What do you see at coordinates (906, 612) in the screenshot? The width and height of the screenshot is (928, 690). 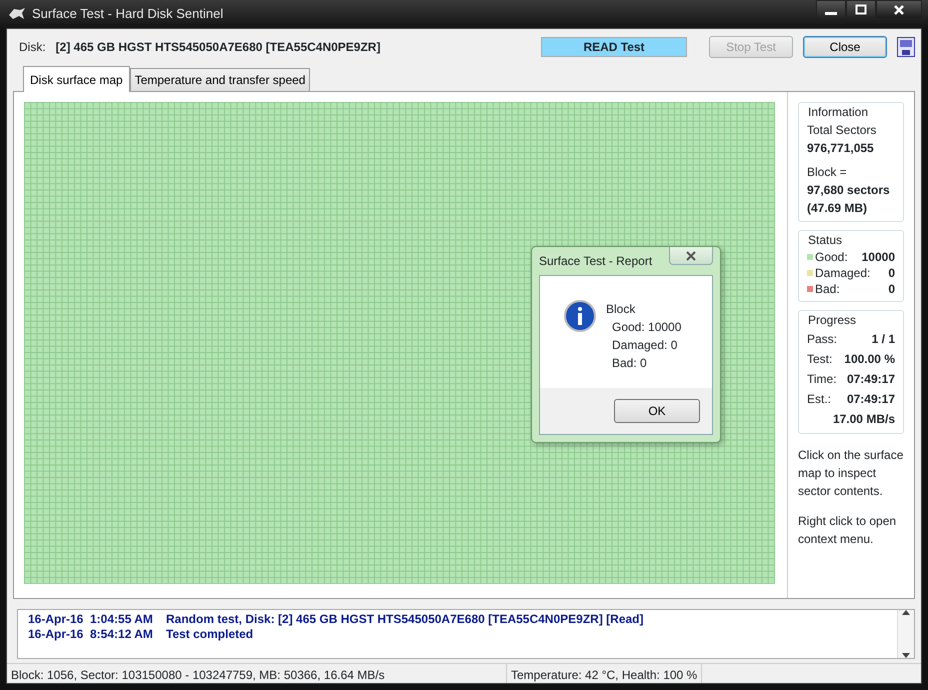 I see `scroll-up-icon` at bounding box center [906, 612].